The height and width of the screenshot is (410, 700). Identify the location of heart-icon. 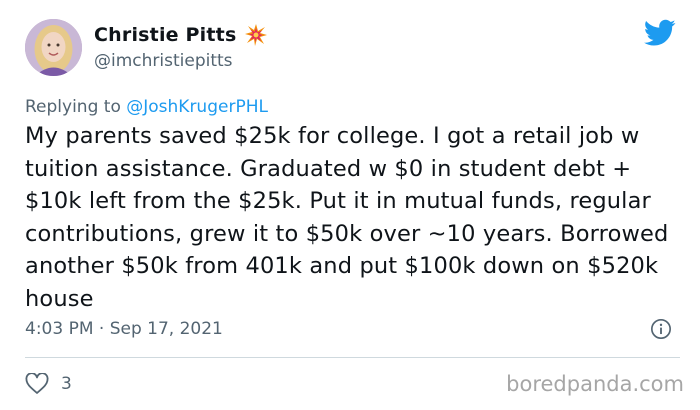
(37, 383).